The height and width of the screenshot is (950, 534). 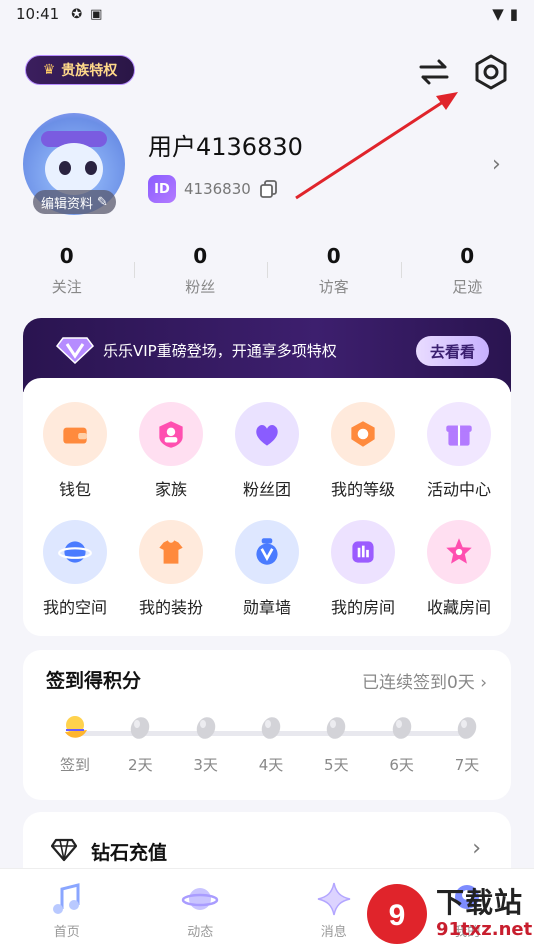 I want to click on tab-label: 动态, so click(x=200, y=932).